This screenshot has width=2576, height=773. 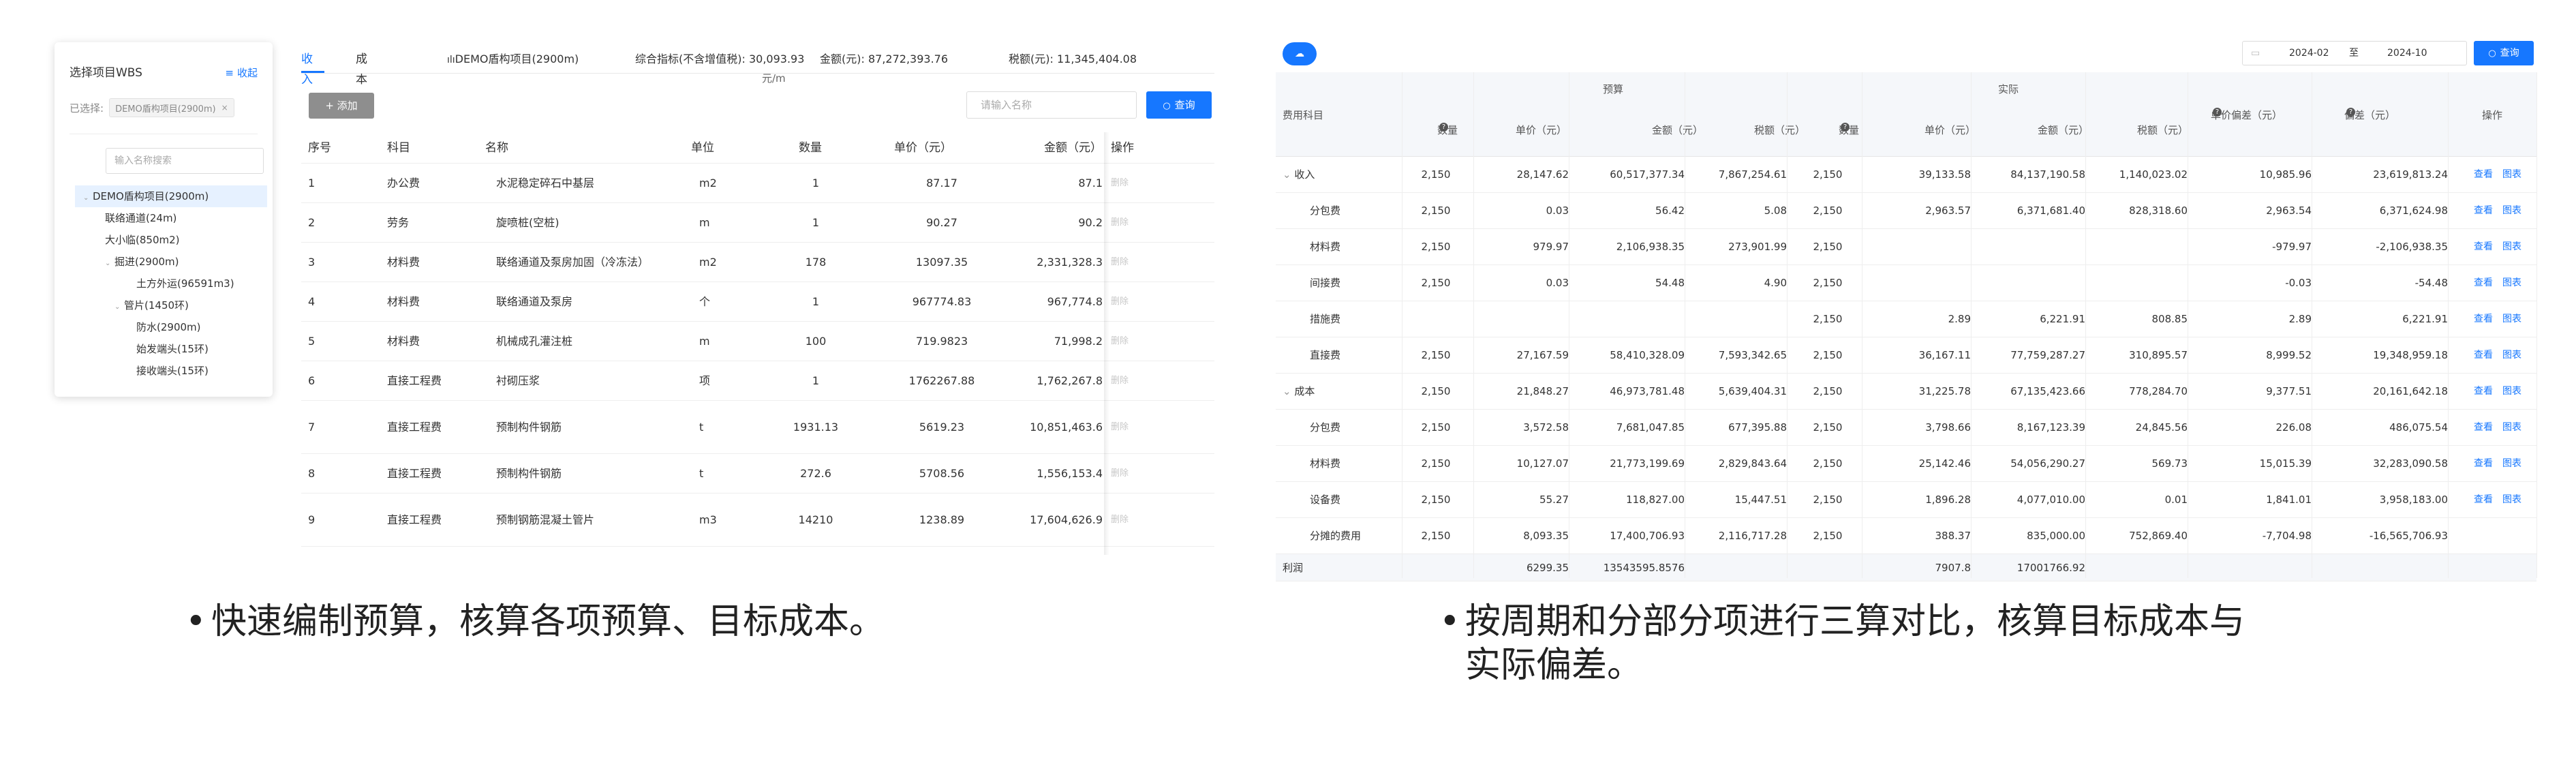 What do you see at coordinates (2354, 53) in the screenshot?
I see `date-range-picker: ▭ 2024-02 至 2024-10` at bounding box center [2354, 53].